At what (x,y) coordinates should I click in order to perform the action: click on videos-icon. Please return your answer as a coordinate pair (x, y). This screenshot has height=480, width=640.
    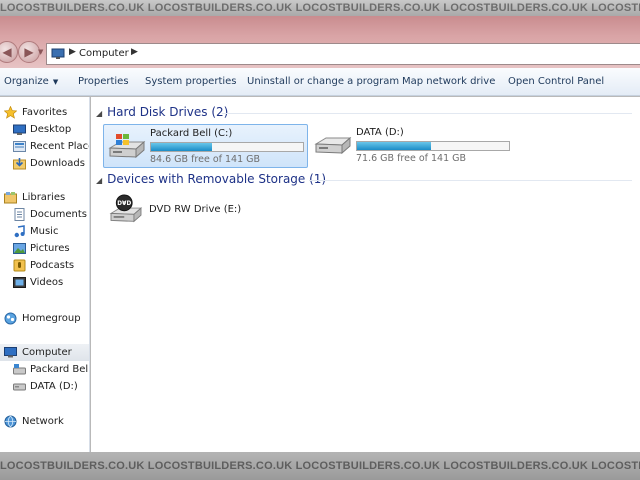
    Looking at the image, I should click on (19, 282).